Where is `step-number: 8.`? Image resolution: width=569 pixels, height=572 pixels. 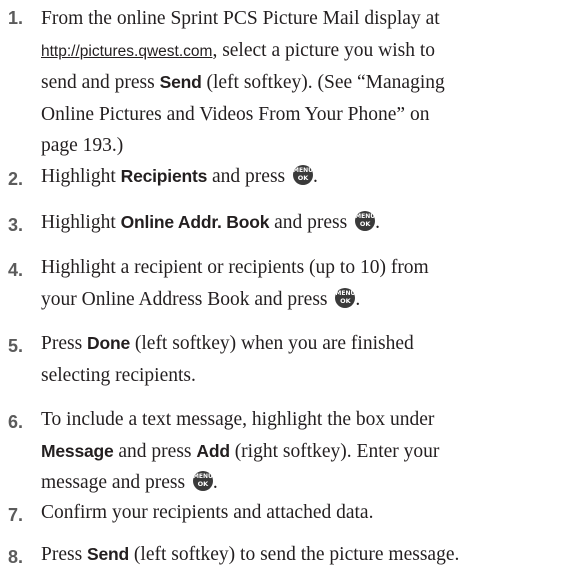 step-number: 8. is located at coordinates (16, 557).